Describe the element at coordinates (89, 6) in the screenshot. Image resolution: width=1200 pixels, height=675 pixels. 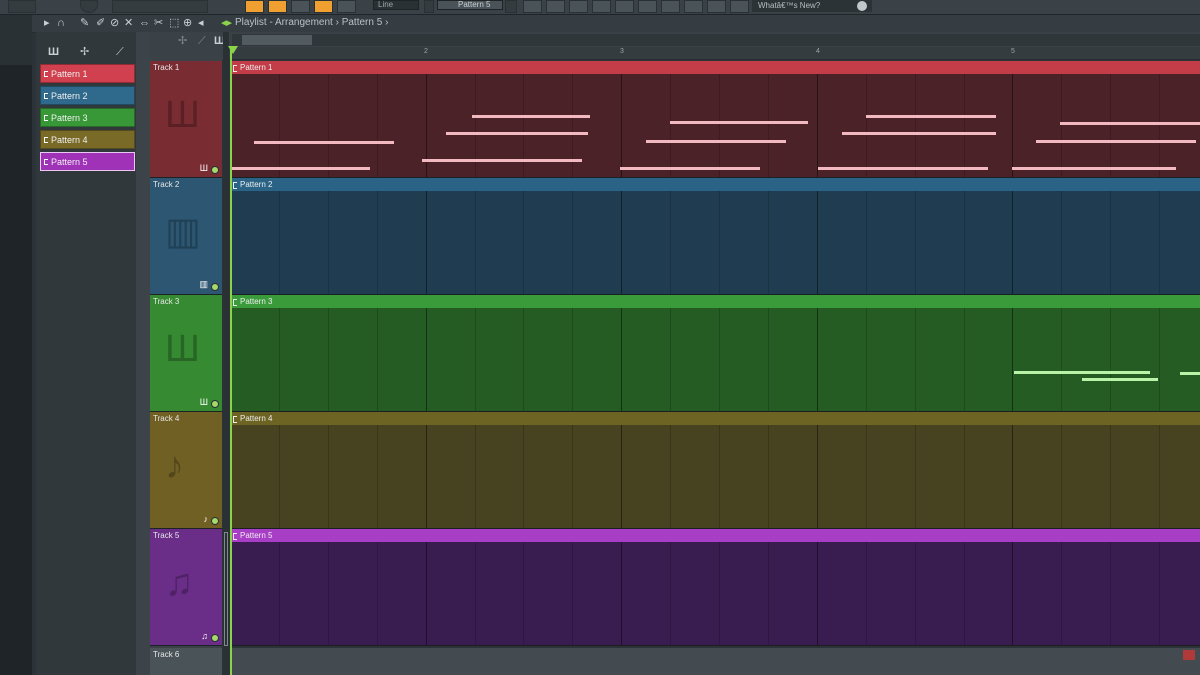
I see `master-volume-knob` at that location.